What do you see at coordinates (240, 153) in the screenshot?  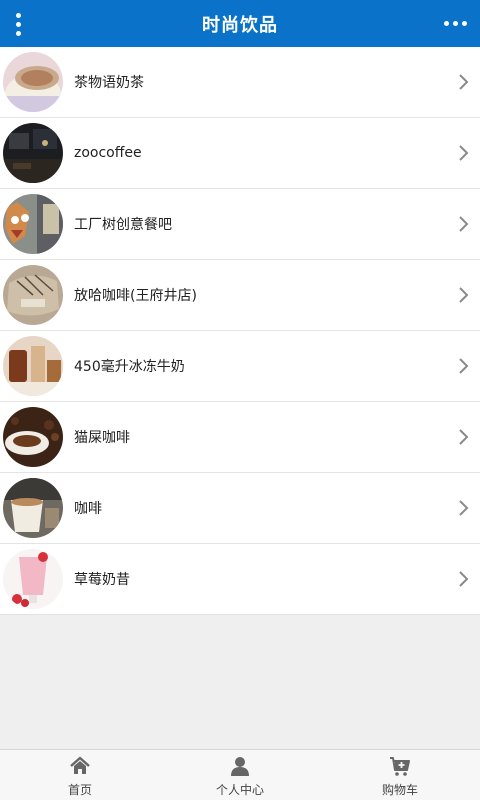 I see `list-item: zoocoffee` at bounding box center [240, 153].